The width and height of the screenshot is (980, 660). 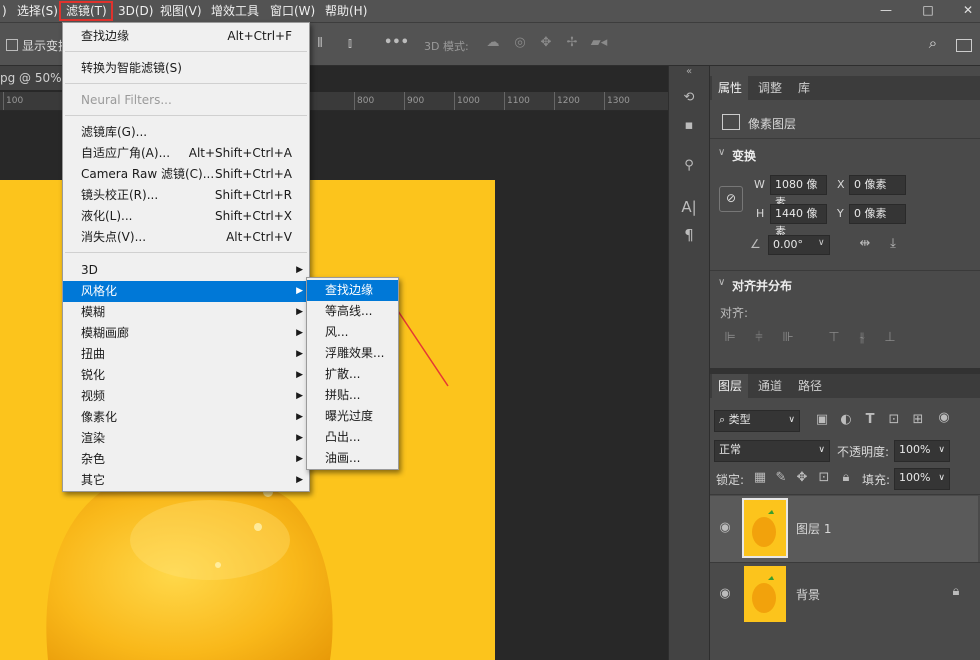 I want to click on 3d-pan-icon: ✥, so click(x=546, y=42).